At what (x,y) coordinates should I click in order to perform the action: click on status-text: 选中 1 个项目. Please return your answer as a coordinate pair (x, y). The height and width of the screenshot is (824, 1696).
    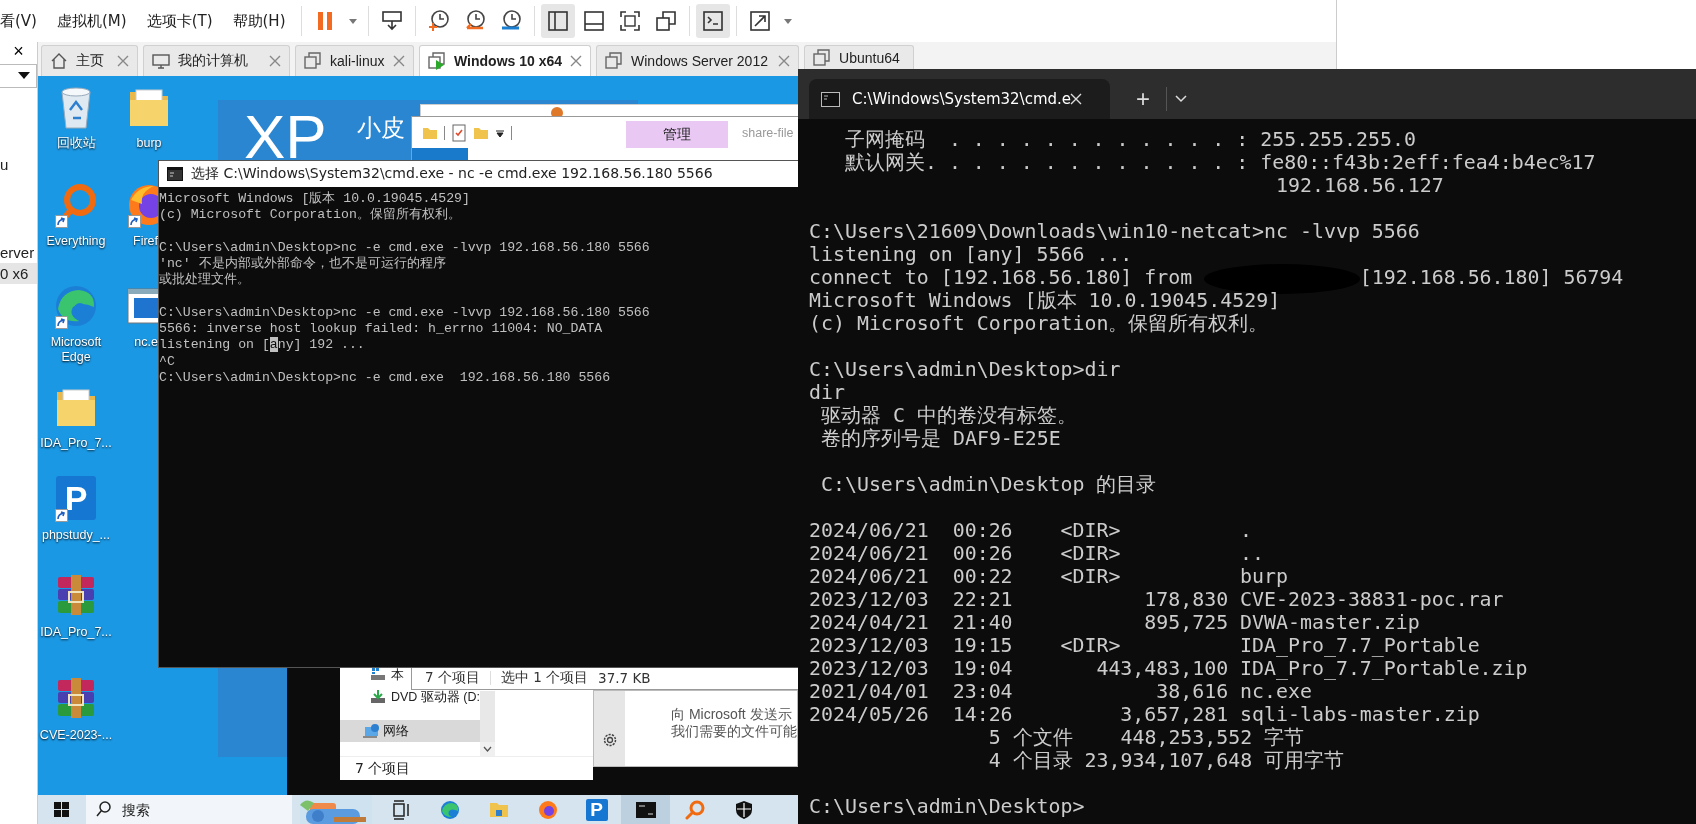
    Looking at the image, I should click on (544, 678).